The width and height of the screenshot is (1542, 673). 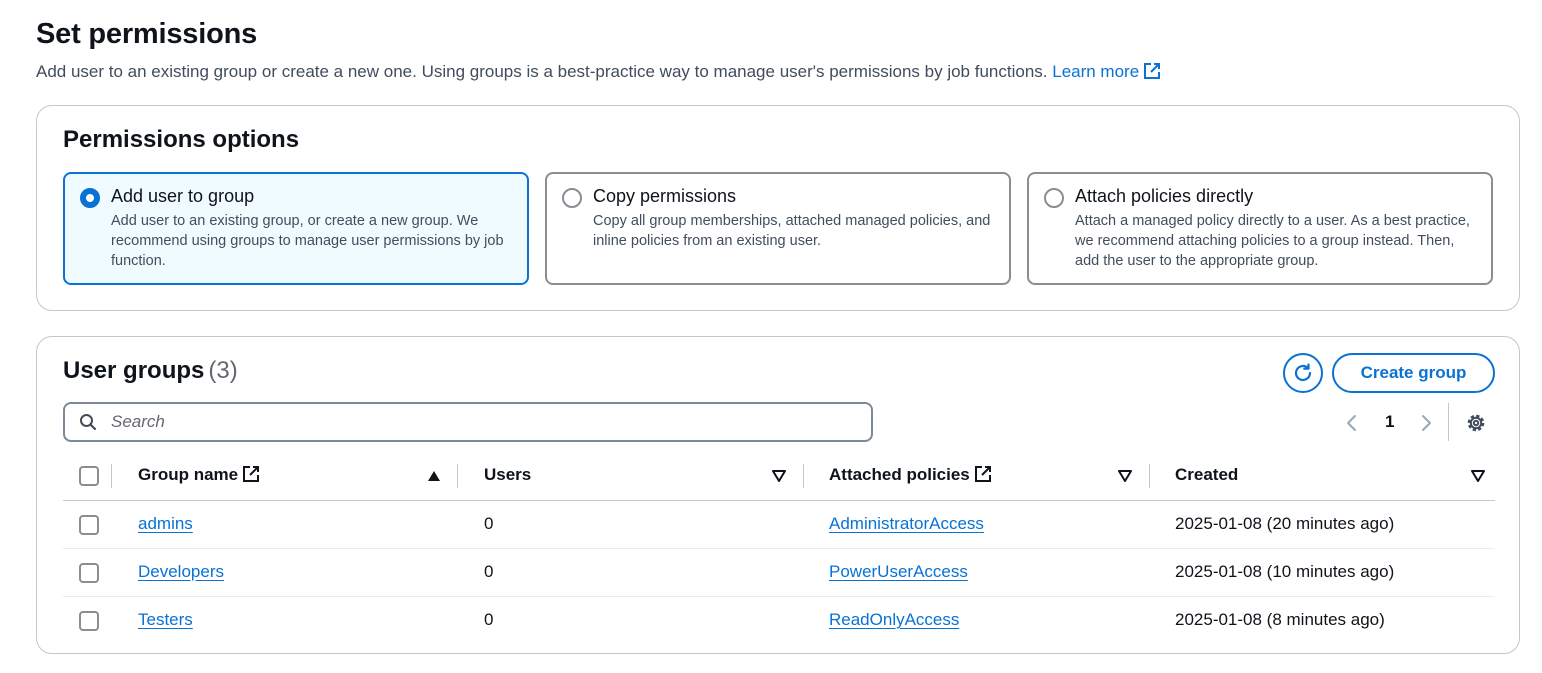 What do you see at coordinates (165, 620) in the screenshot?
I see `group-name-link: Testers` at bounding box center [165, 620].